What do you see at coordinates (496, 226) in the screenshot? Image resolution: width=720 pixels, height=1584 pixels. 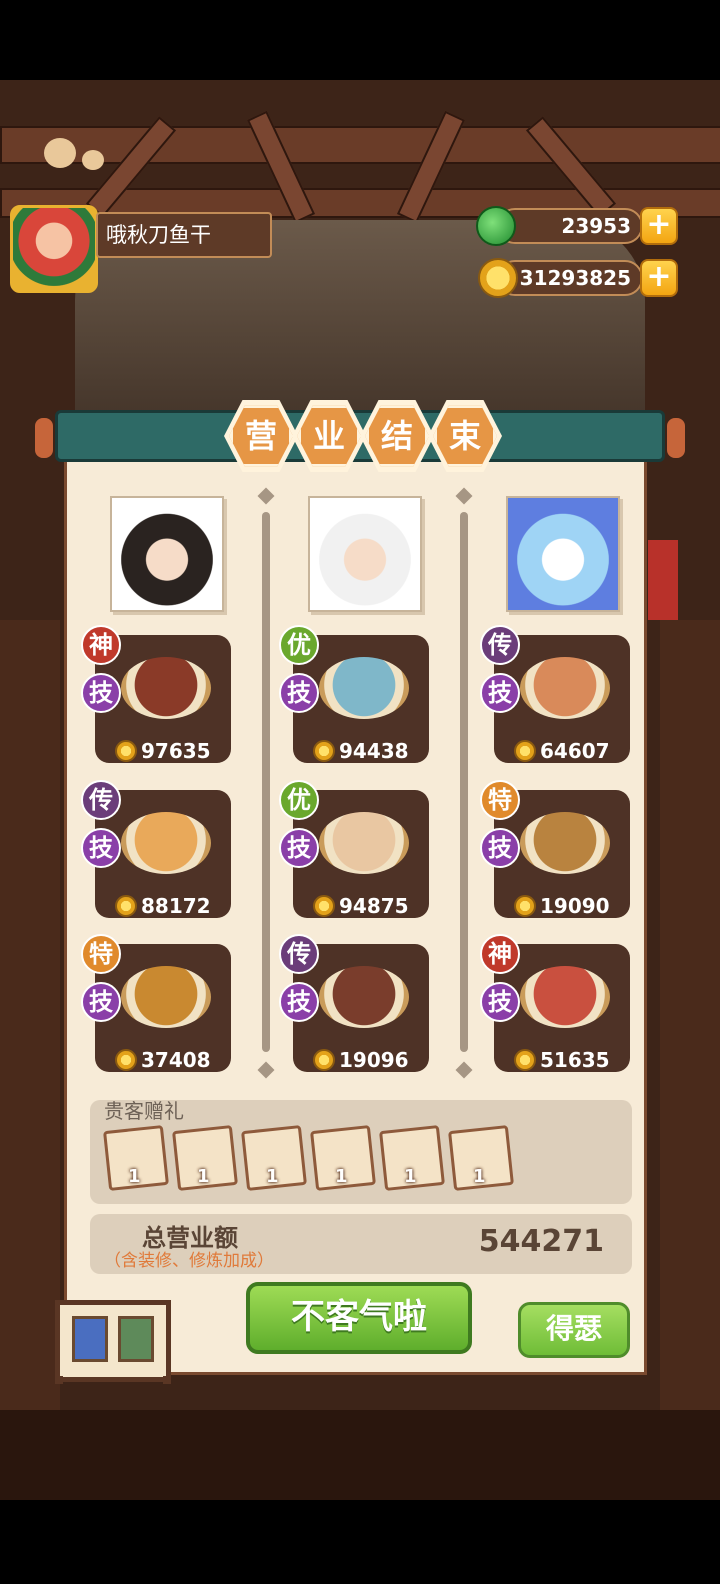 I see `jade-icon` at bounding box center [496, 226].